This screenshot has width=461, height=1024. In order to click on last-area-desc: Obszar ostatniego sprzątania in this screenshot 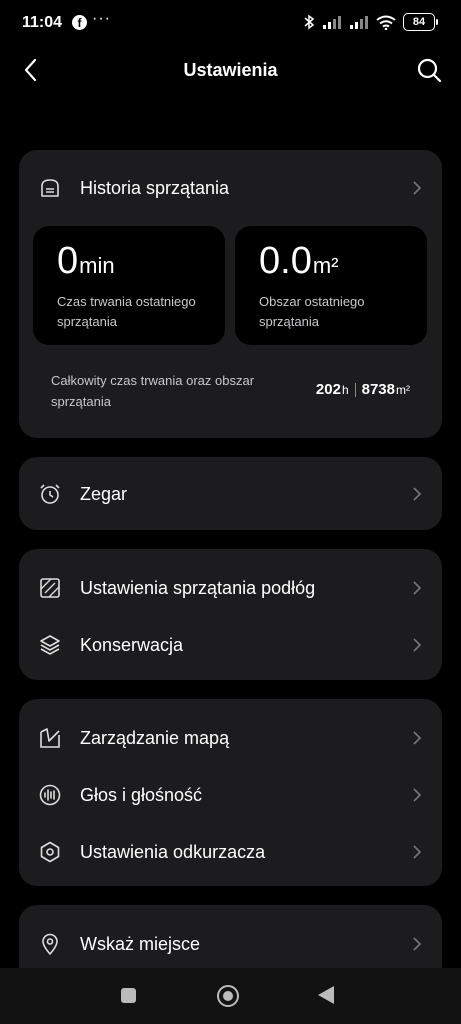, I will do `click(312, 311)`.